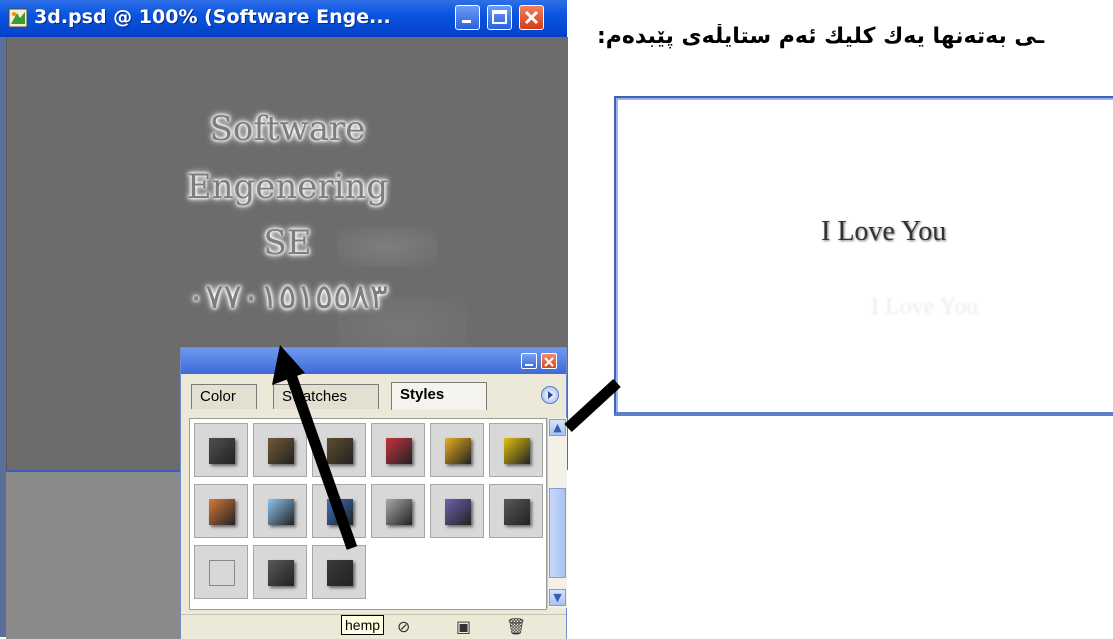 This screenshot has height=639, width=1113. I want to click on connector-line, so click(592, 405).